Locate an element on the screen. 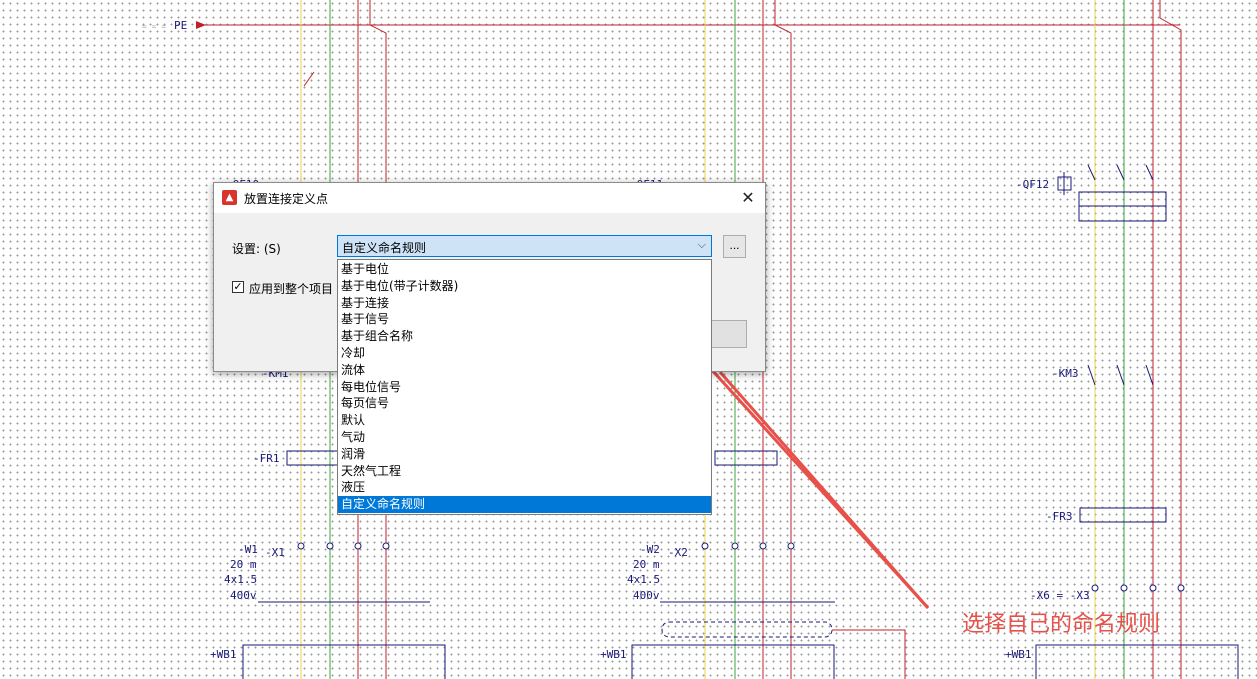  close-icon: ✕ is located at coordinates (748, 197).